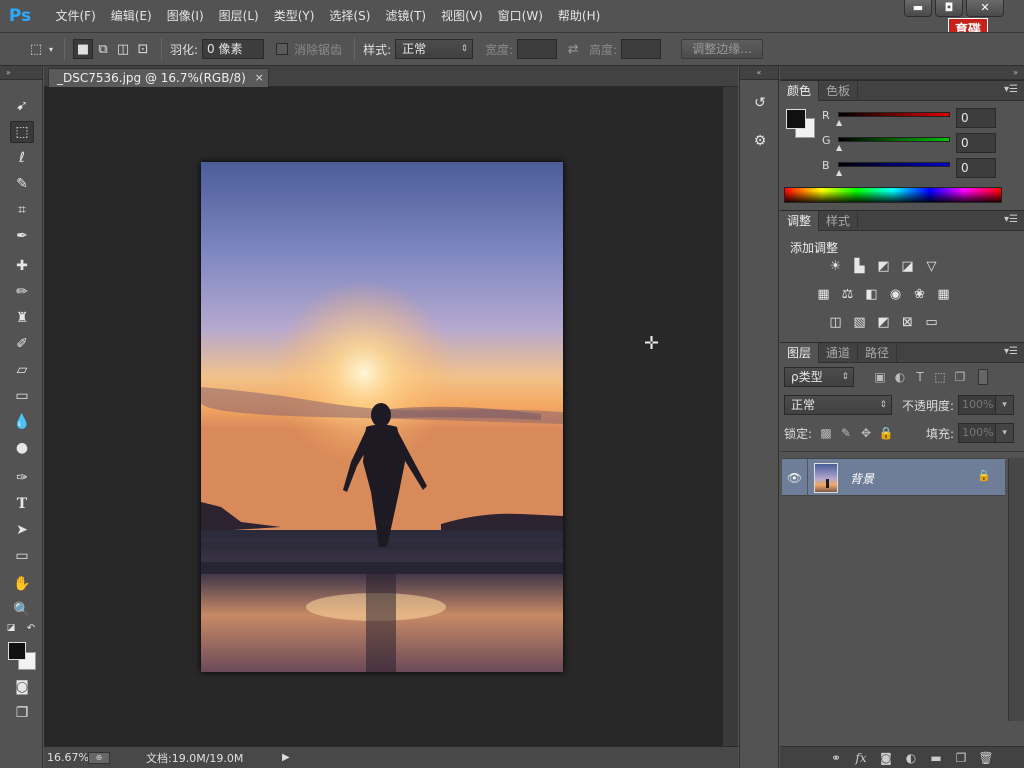 The width and height of the screenshot is (1024, 768). I want to click on green-value-input: 0, so click(976, 143).